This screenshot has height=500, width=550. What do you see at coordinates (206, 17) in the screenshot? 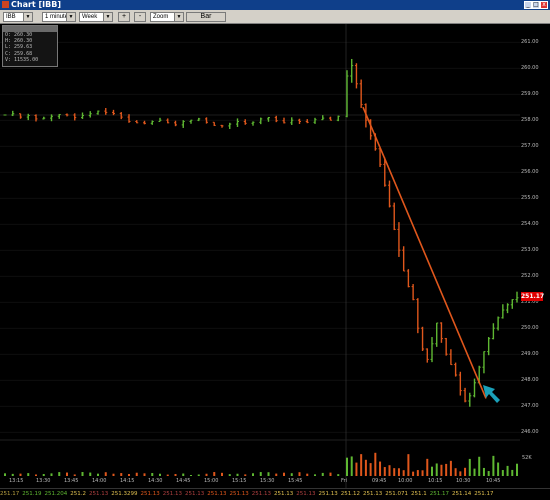
I see `bar-style-button: Bar` at bounding box center [206, 17].